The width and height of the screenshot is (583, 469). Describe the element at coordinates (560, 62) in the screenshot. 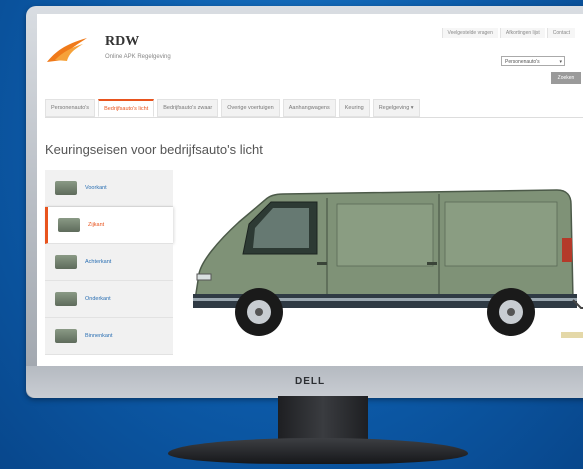

I see `dropdown-arrow-icon: ▾` at that location.